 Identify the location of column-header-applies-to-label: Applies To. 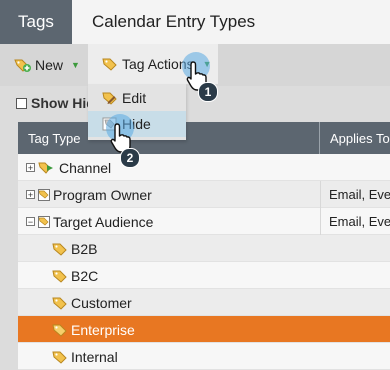
(360, 138).